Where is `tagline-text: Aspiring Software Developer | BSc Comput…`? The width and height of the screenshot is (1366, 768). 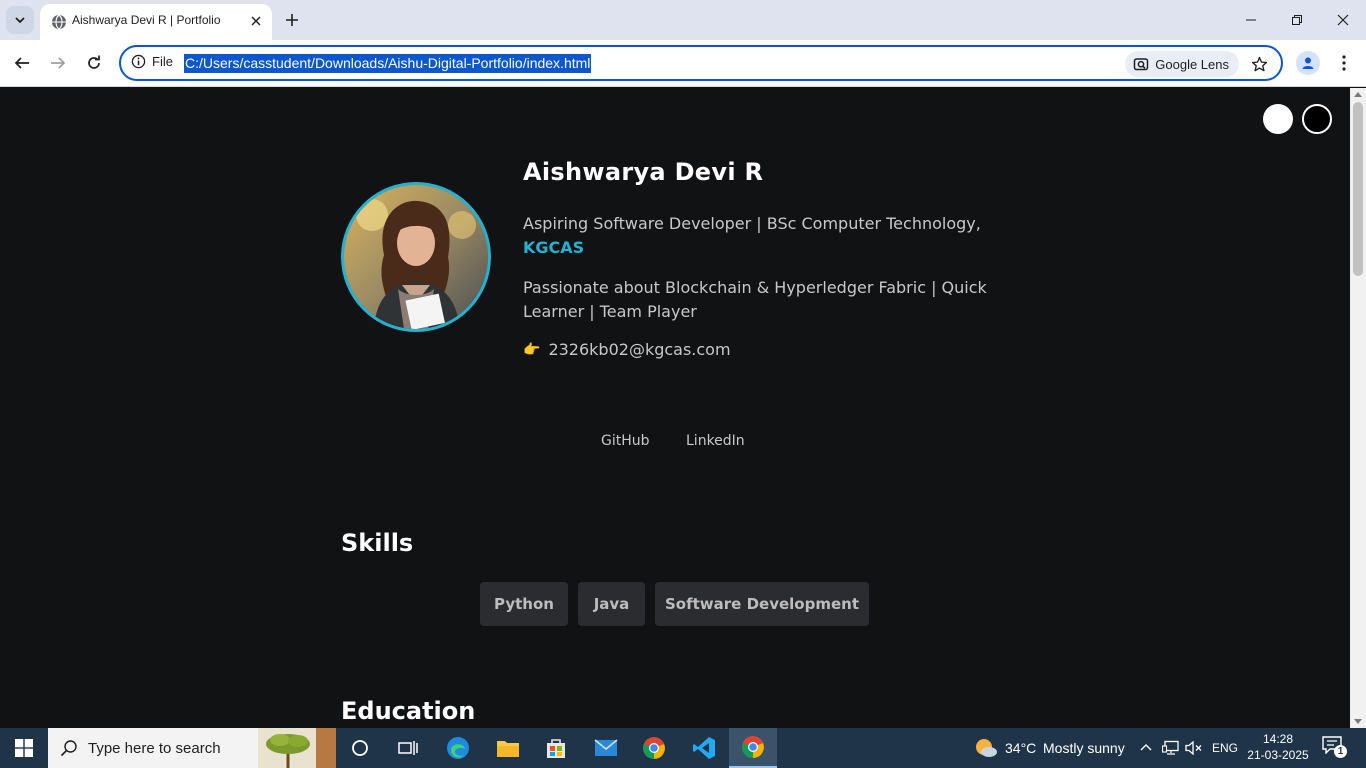
tagline-text: Aspiring Software Developer | BSc Comput… is located at coordinates (752, 223).